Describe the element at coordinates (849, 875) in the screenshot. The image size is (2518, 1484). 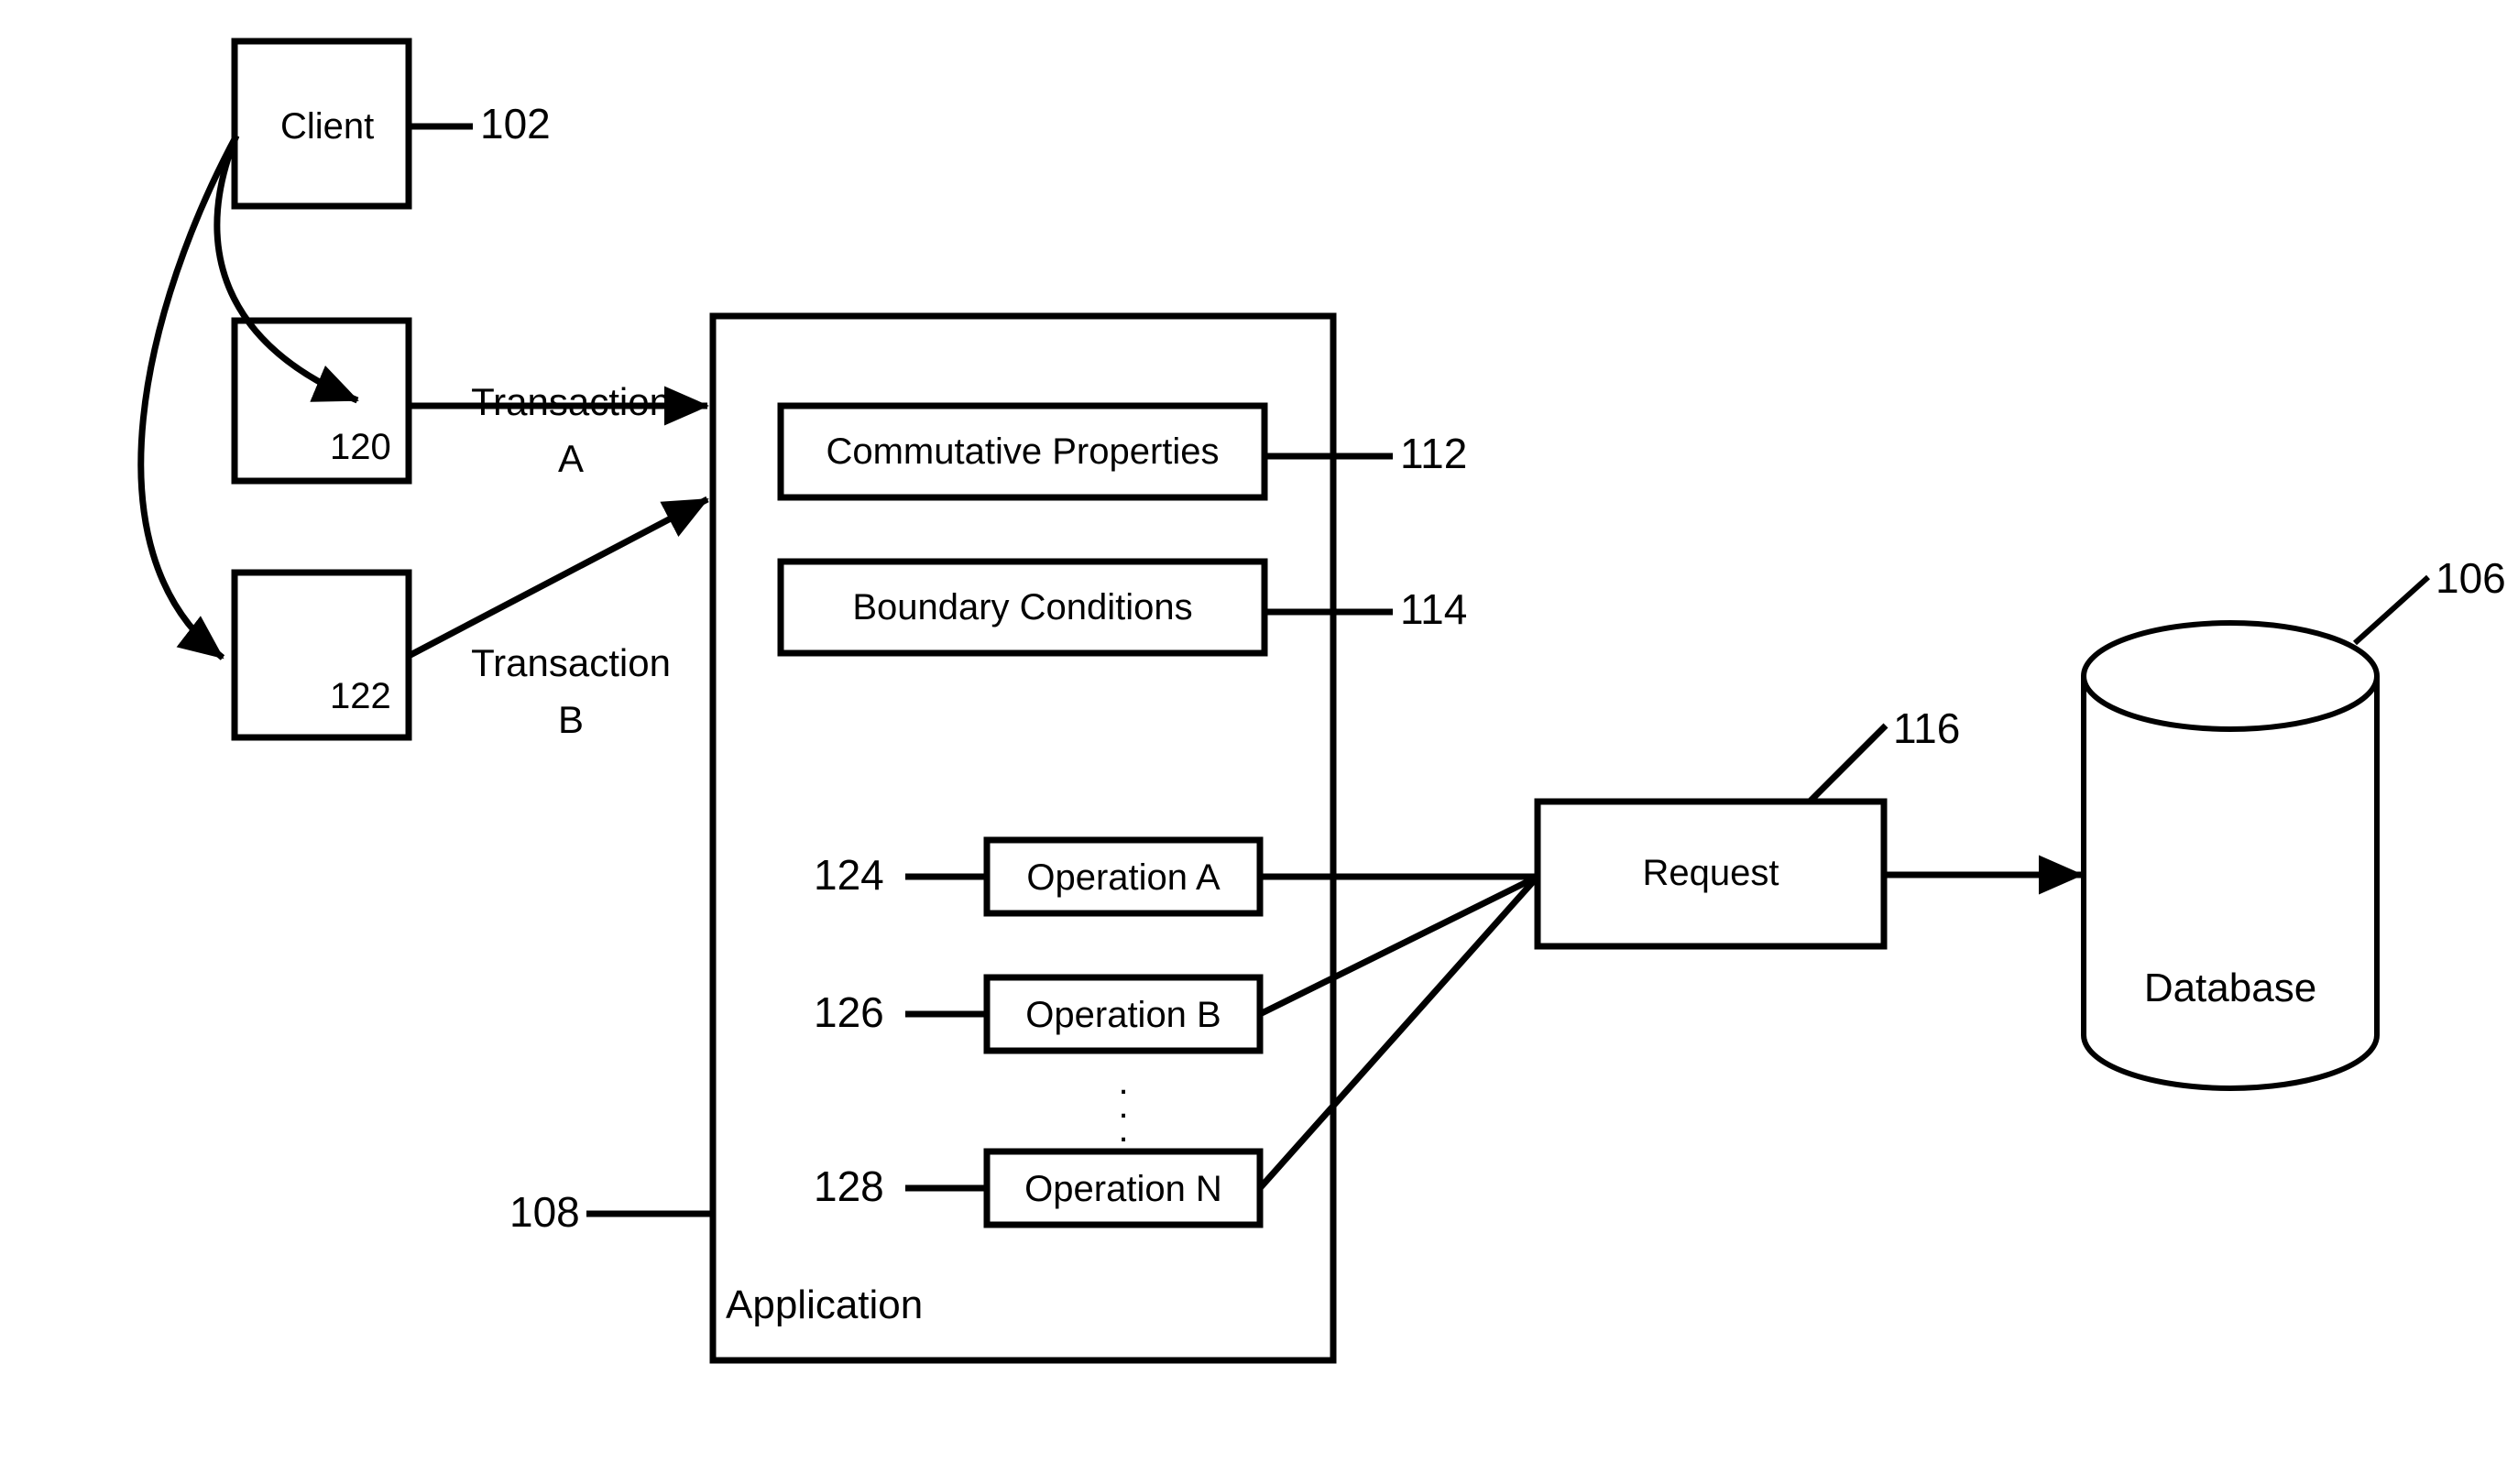
I see `ref-124: 124` at that location.